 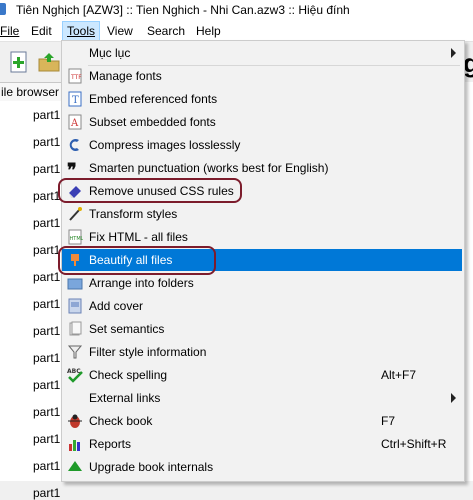 What do you see at coordinates (262, 306) in the screenshot?
I see `menu-item-add-cover: Add cover` at bounding box center [262, 306].